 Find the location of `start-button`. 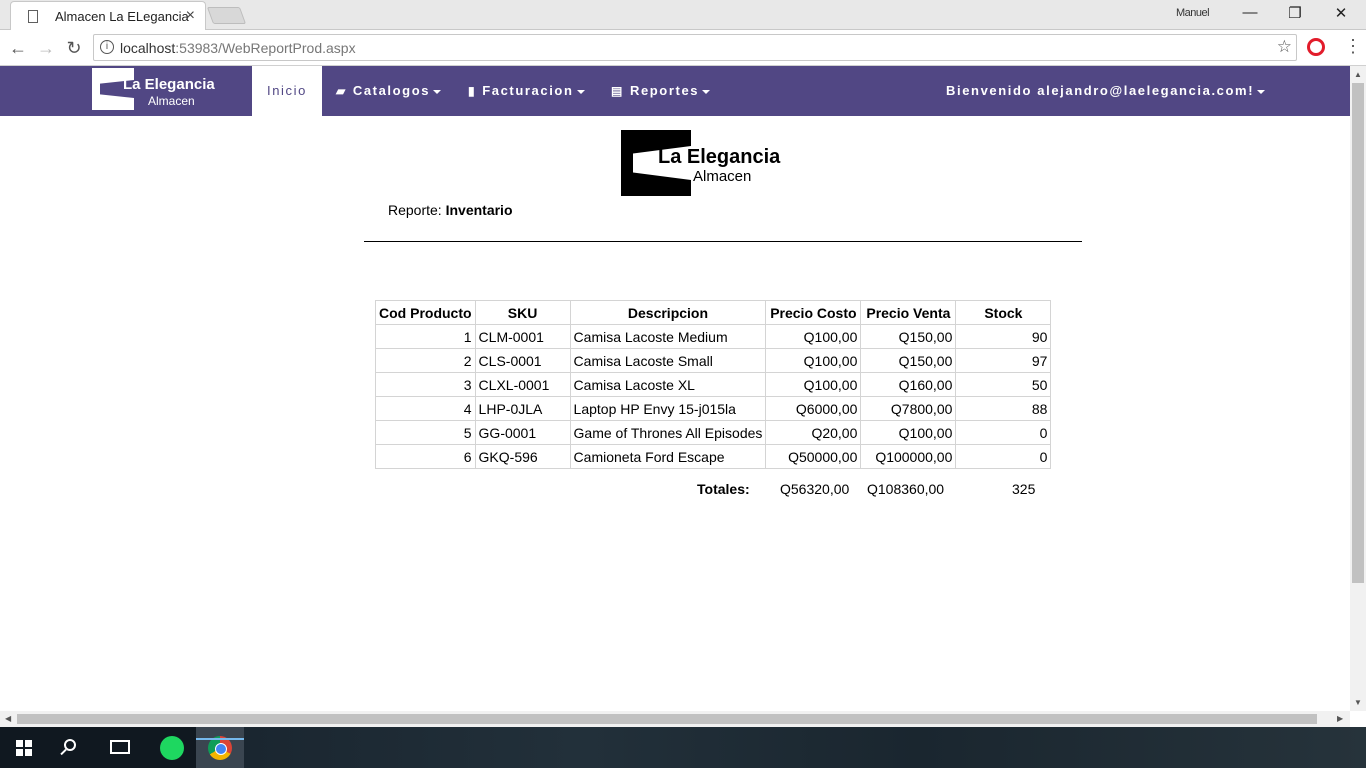

start-button is located at coordinates (24, 747).